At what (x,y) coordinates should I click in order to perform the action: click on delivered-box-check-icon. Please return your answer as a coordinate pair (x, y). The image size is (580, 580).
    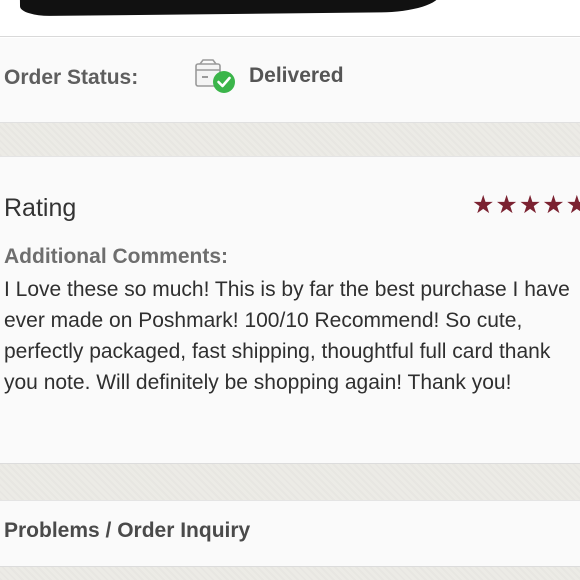
    Looking at the image, I should click on (215, 76).